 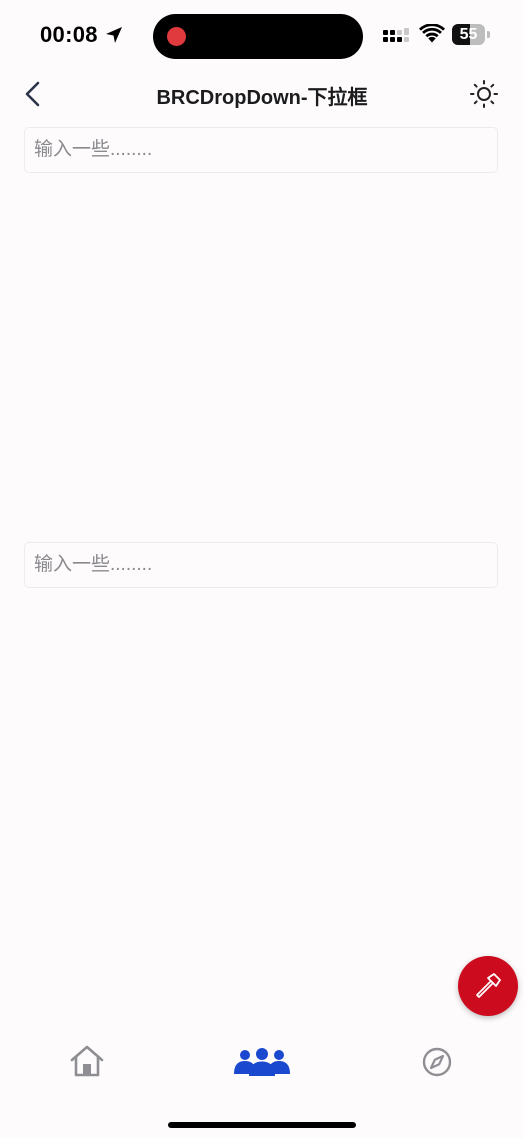 I want to click on cellular-signal-icon, so click(x=396, y=35).